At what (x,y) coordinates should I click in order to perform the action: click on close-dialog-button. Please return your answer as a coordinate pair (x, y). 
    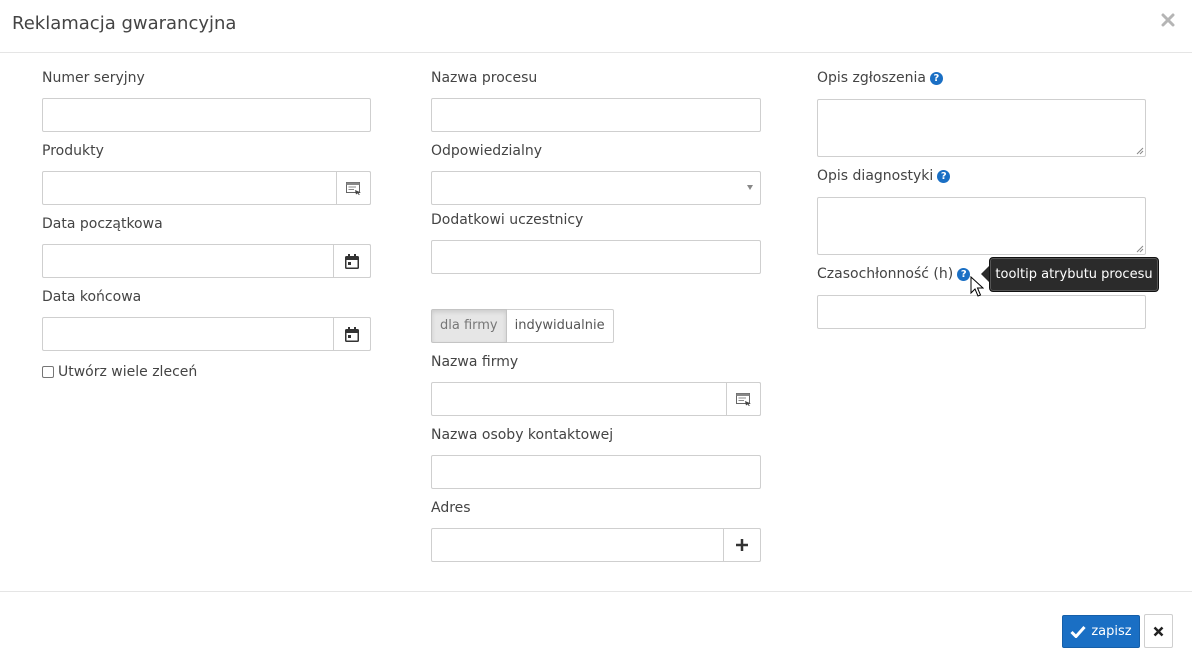
    Looking at the image, I should click on (1168, 20).